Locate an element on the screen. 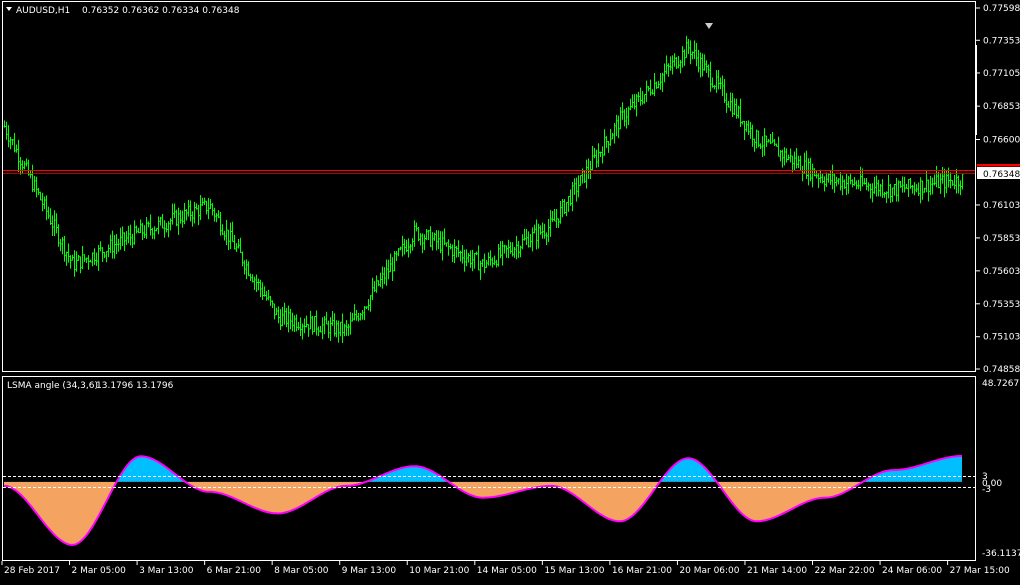 Image resolution: width=1020 pixels, height=585 pixels. time-tick-label: 2 Mar 05:00 is located at coordinates (99, 571).